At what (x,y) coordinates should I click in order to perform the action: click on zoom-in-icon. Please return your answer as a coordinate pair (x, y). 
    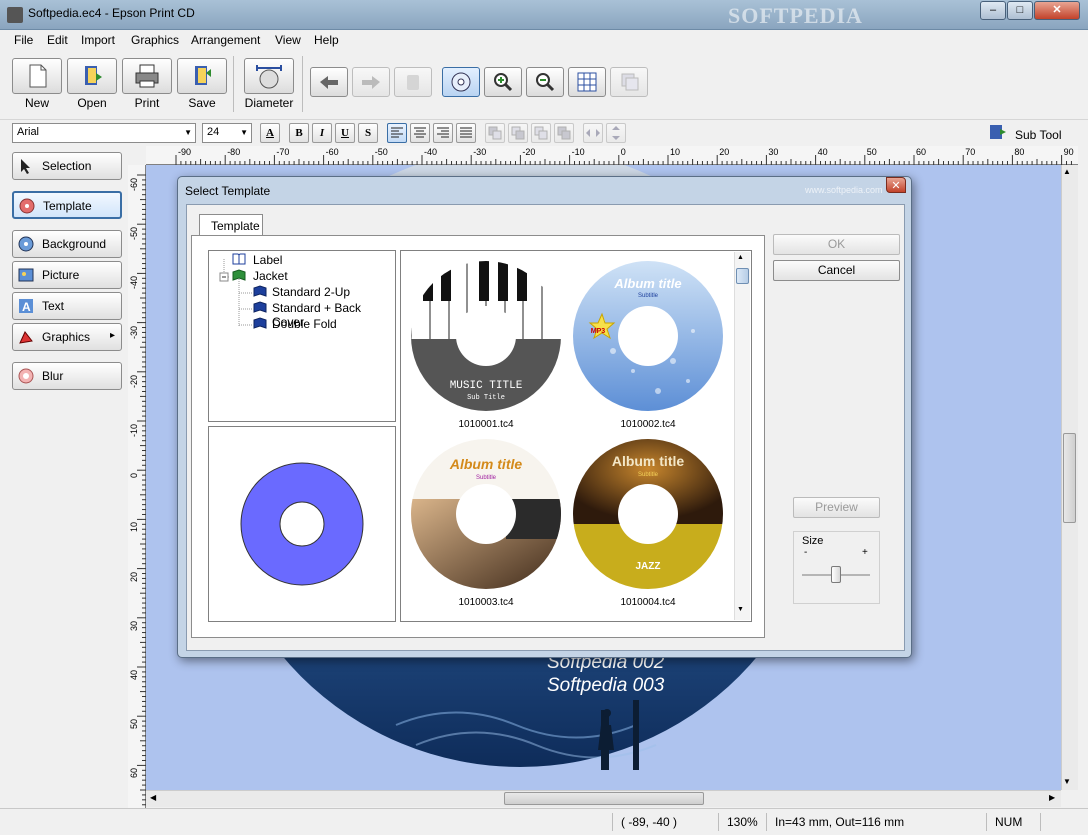
    Looking at the image, I should click on (503, 82).